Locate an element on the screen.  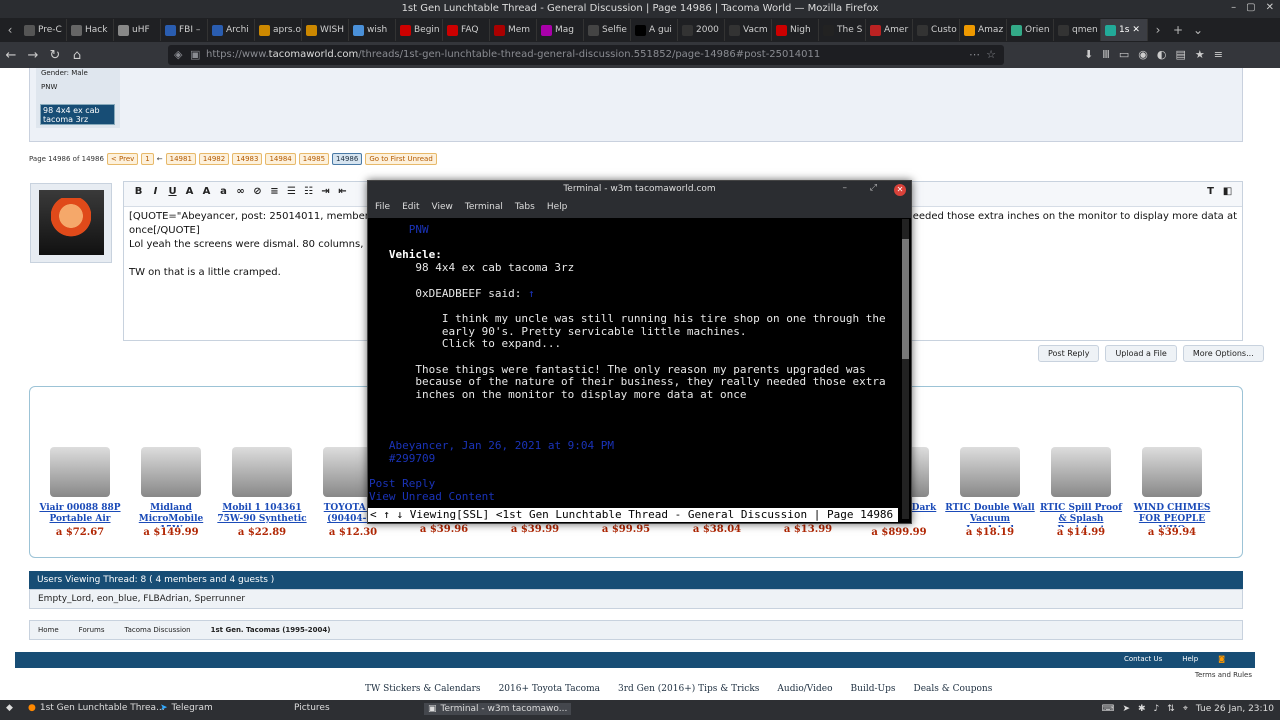
bluetooth-icon: ✱ is located at coordinates (1142, 709).